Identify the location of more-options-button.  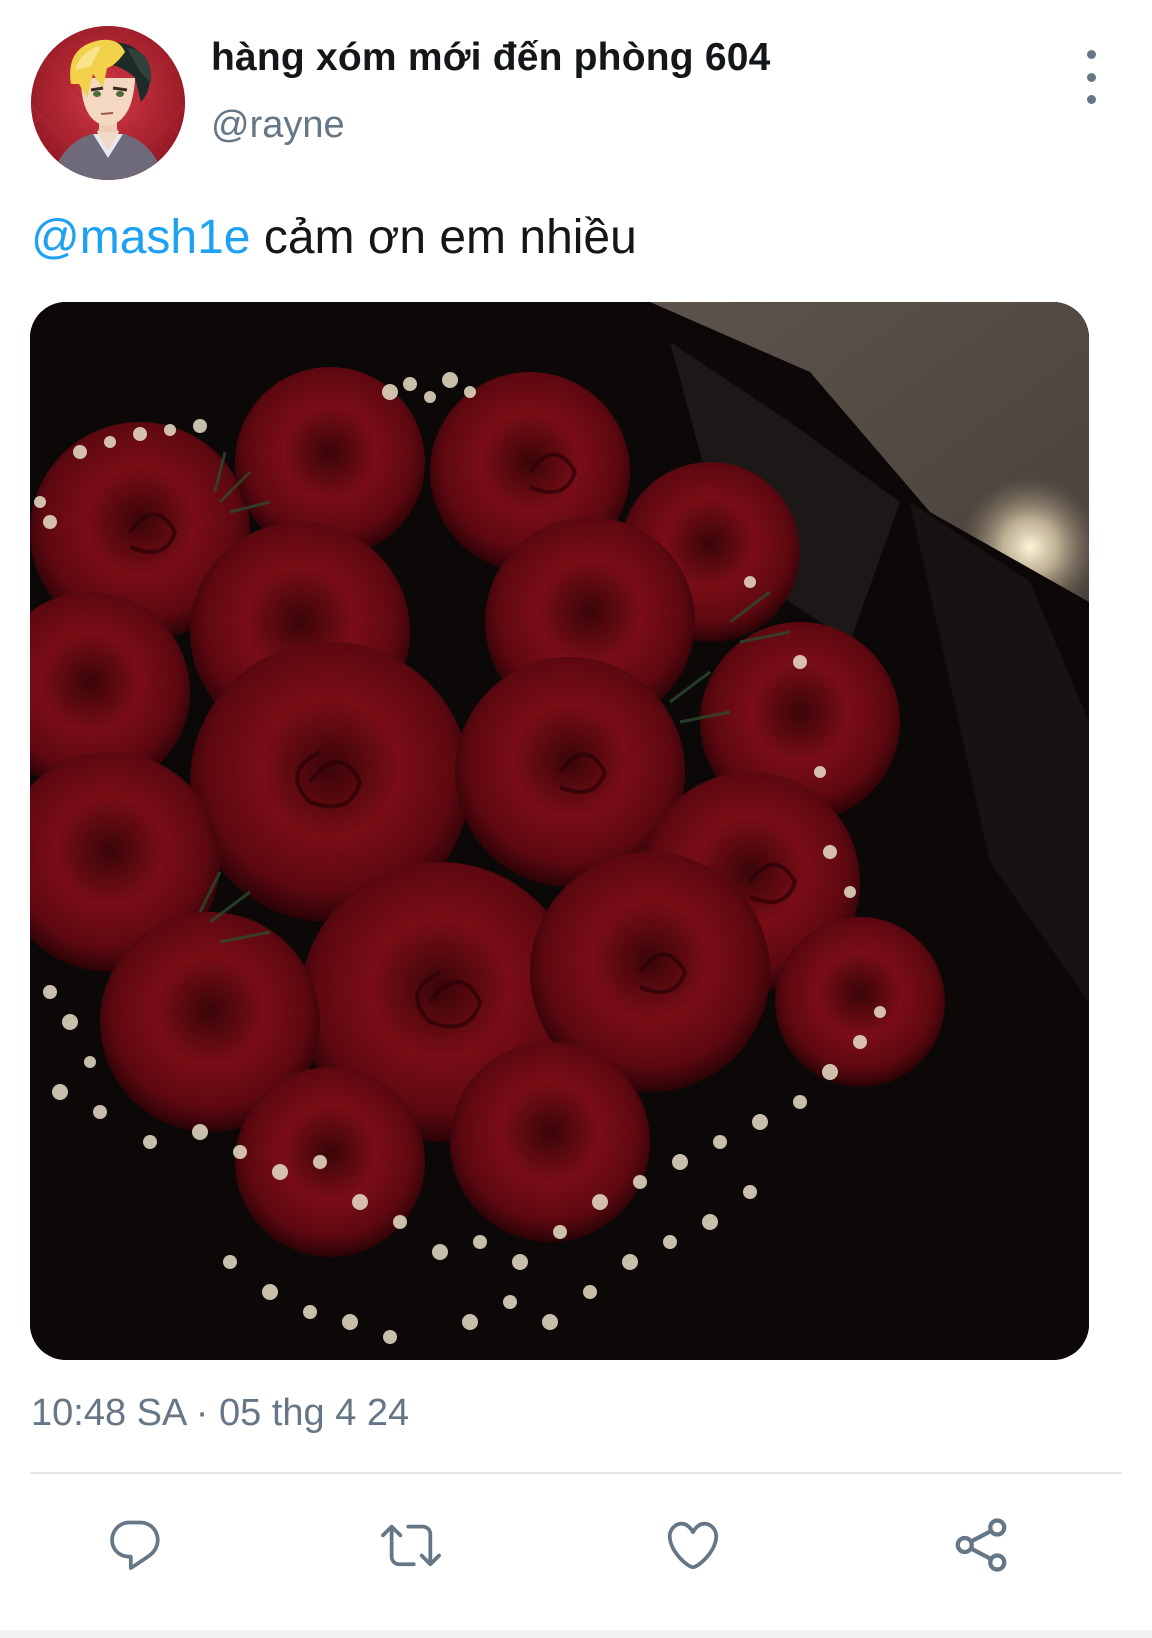
(1091, 77).